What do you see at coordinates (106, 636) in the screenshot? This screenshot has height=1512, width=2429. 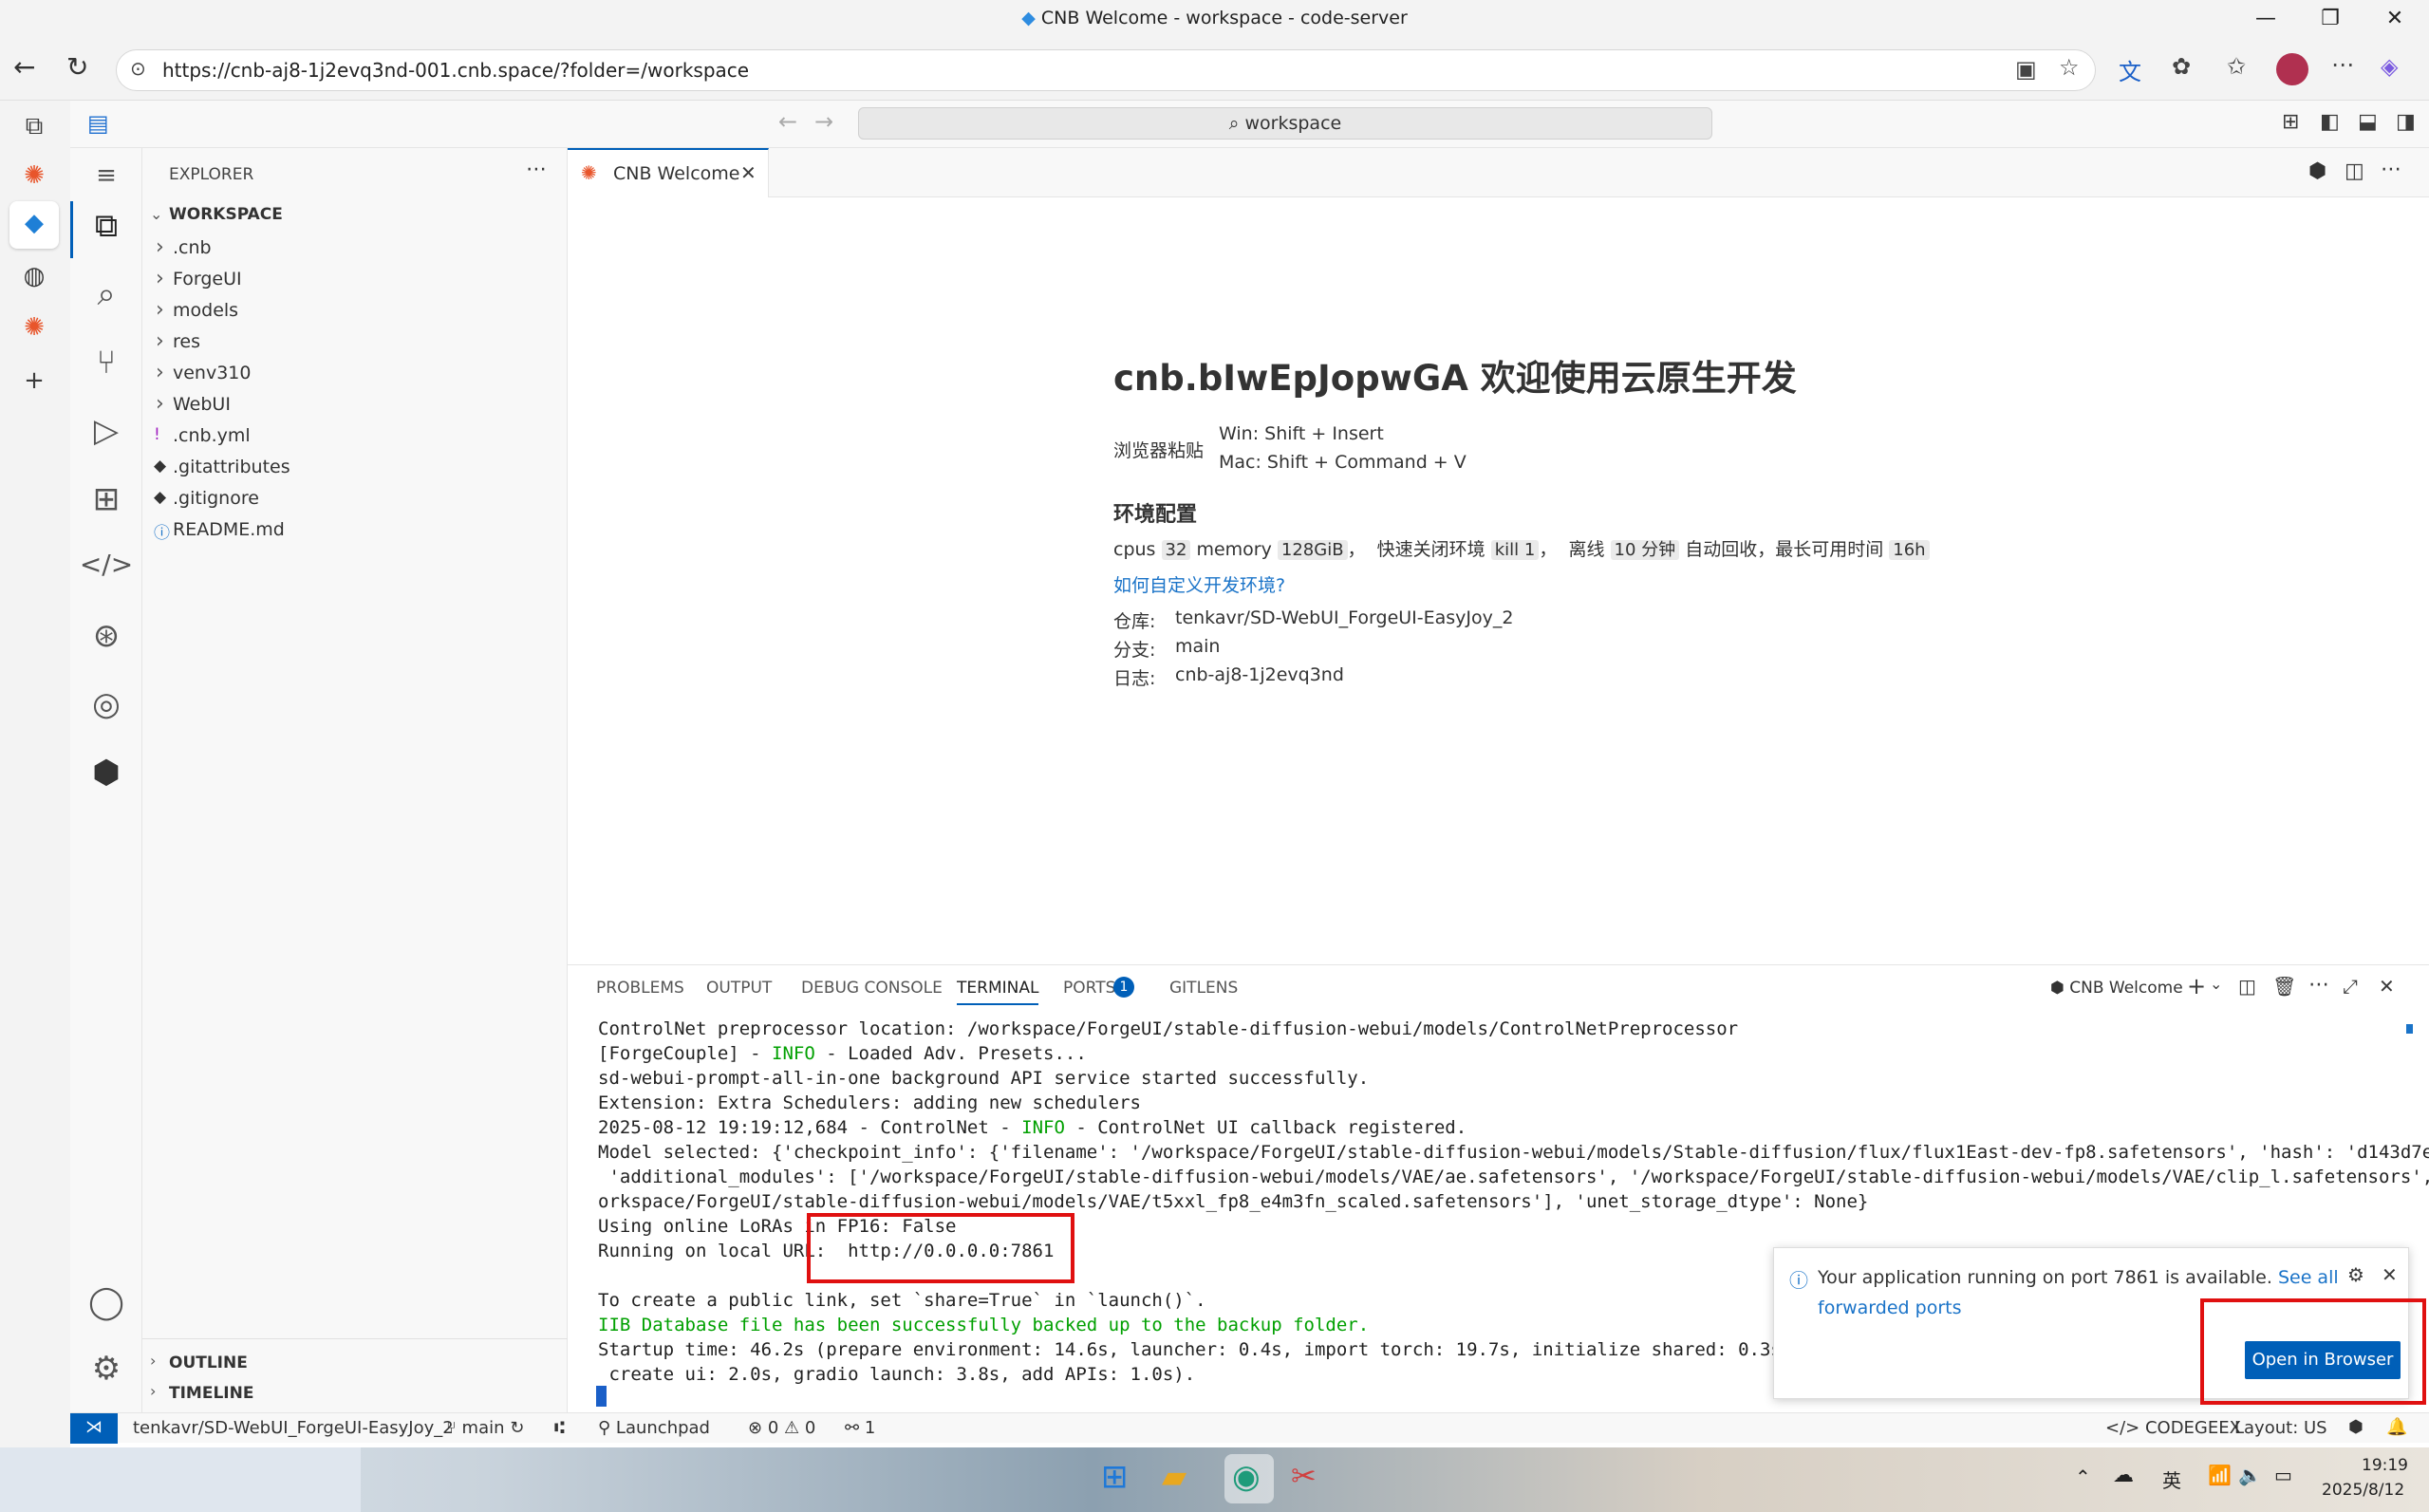 I see `gitlens-icon: ⊛` at bounding box center [106, 636].